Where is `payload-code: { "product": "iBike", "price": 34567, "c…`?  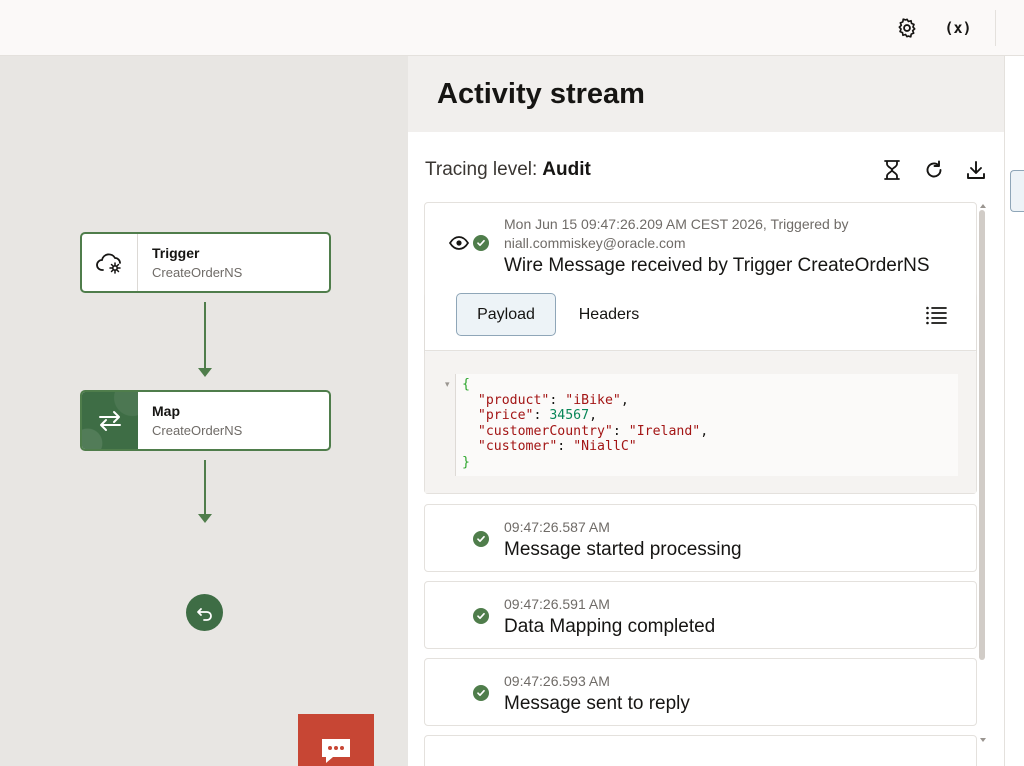
payload-code: { "product": "iBike", "price": 34567, "c… is located at coordinates (706, 425).